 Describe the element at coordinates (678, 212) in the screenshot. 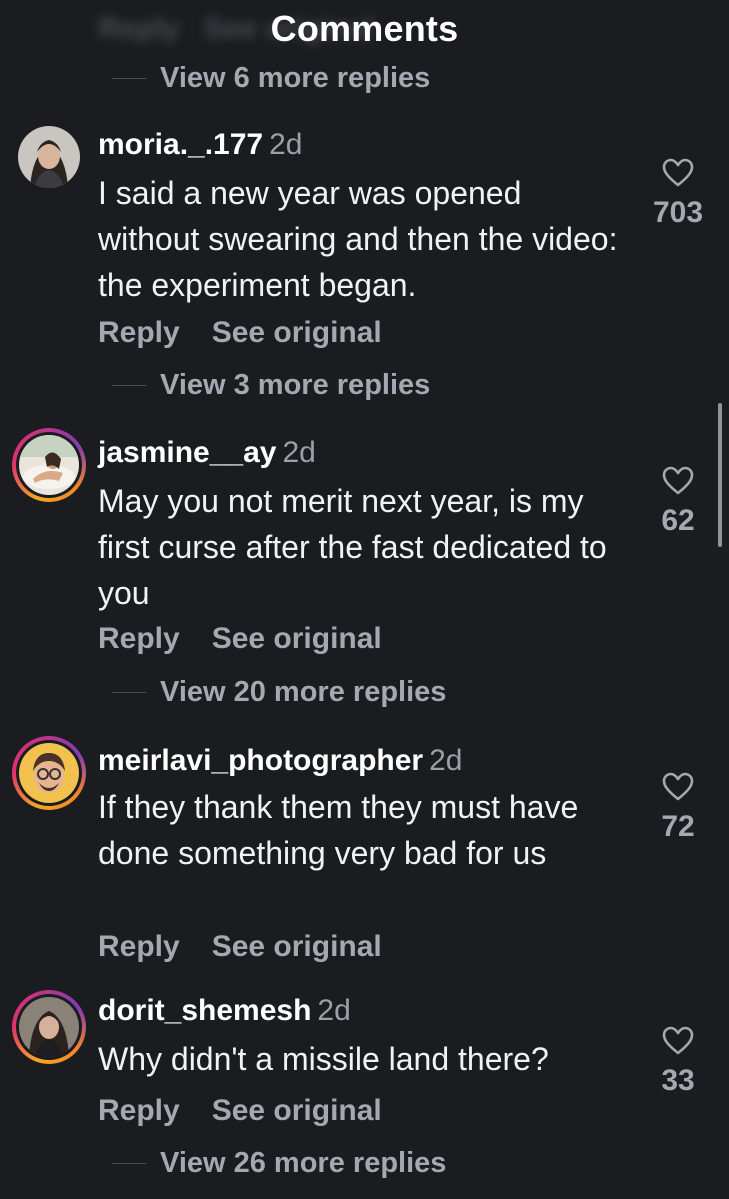

I see `like-count: 703` at that location.